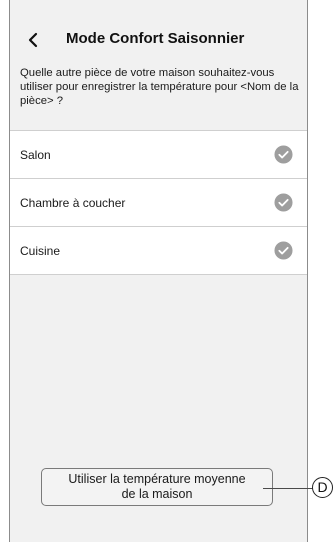  Describe the element at coordinates (35, 155) in the screenshot. I see `room-label: Salon` at that location.